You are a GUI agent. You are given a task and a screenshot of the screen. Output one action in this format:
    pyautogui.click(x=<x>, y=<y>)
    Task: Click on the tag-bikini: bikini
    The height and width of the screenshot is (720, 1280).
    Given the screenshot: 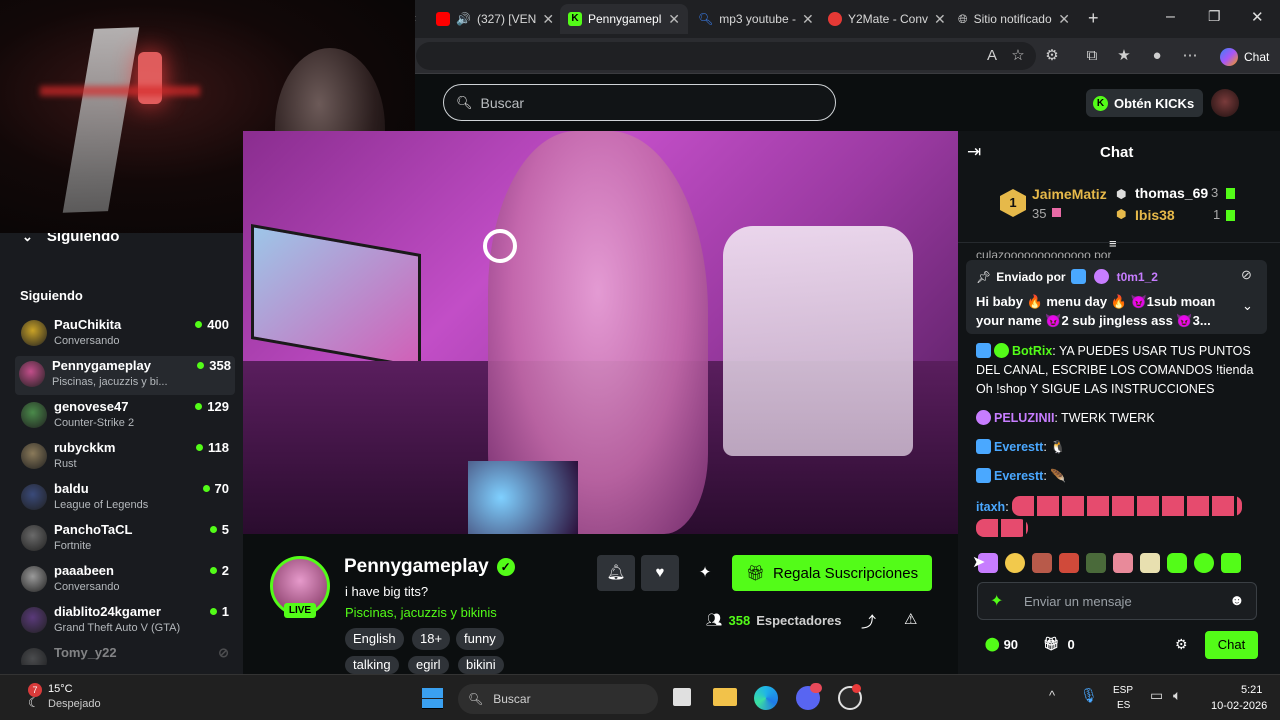 What is the action you would take?
    pyautogui.click(x=481, y=665)
    